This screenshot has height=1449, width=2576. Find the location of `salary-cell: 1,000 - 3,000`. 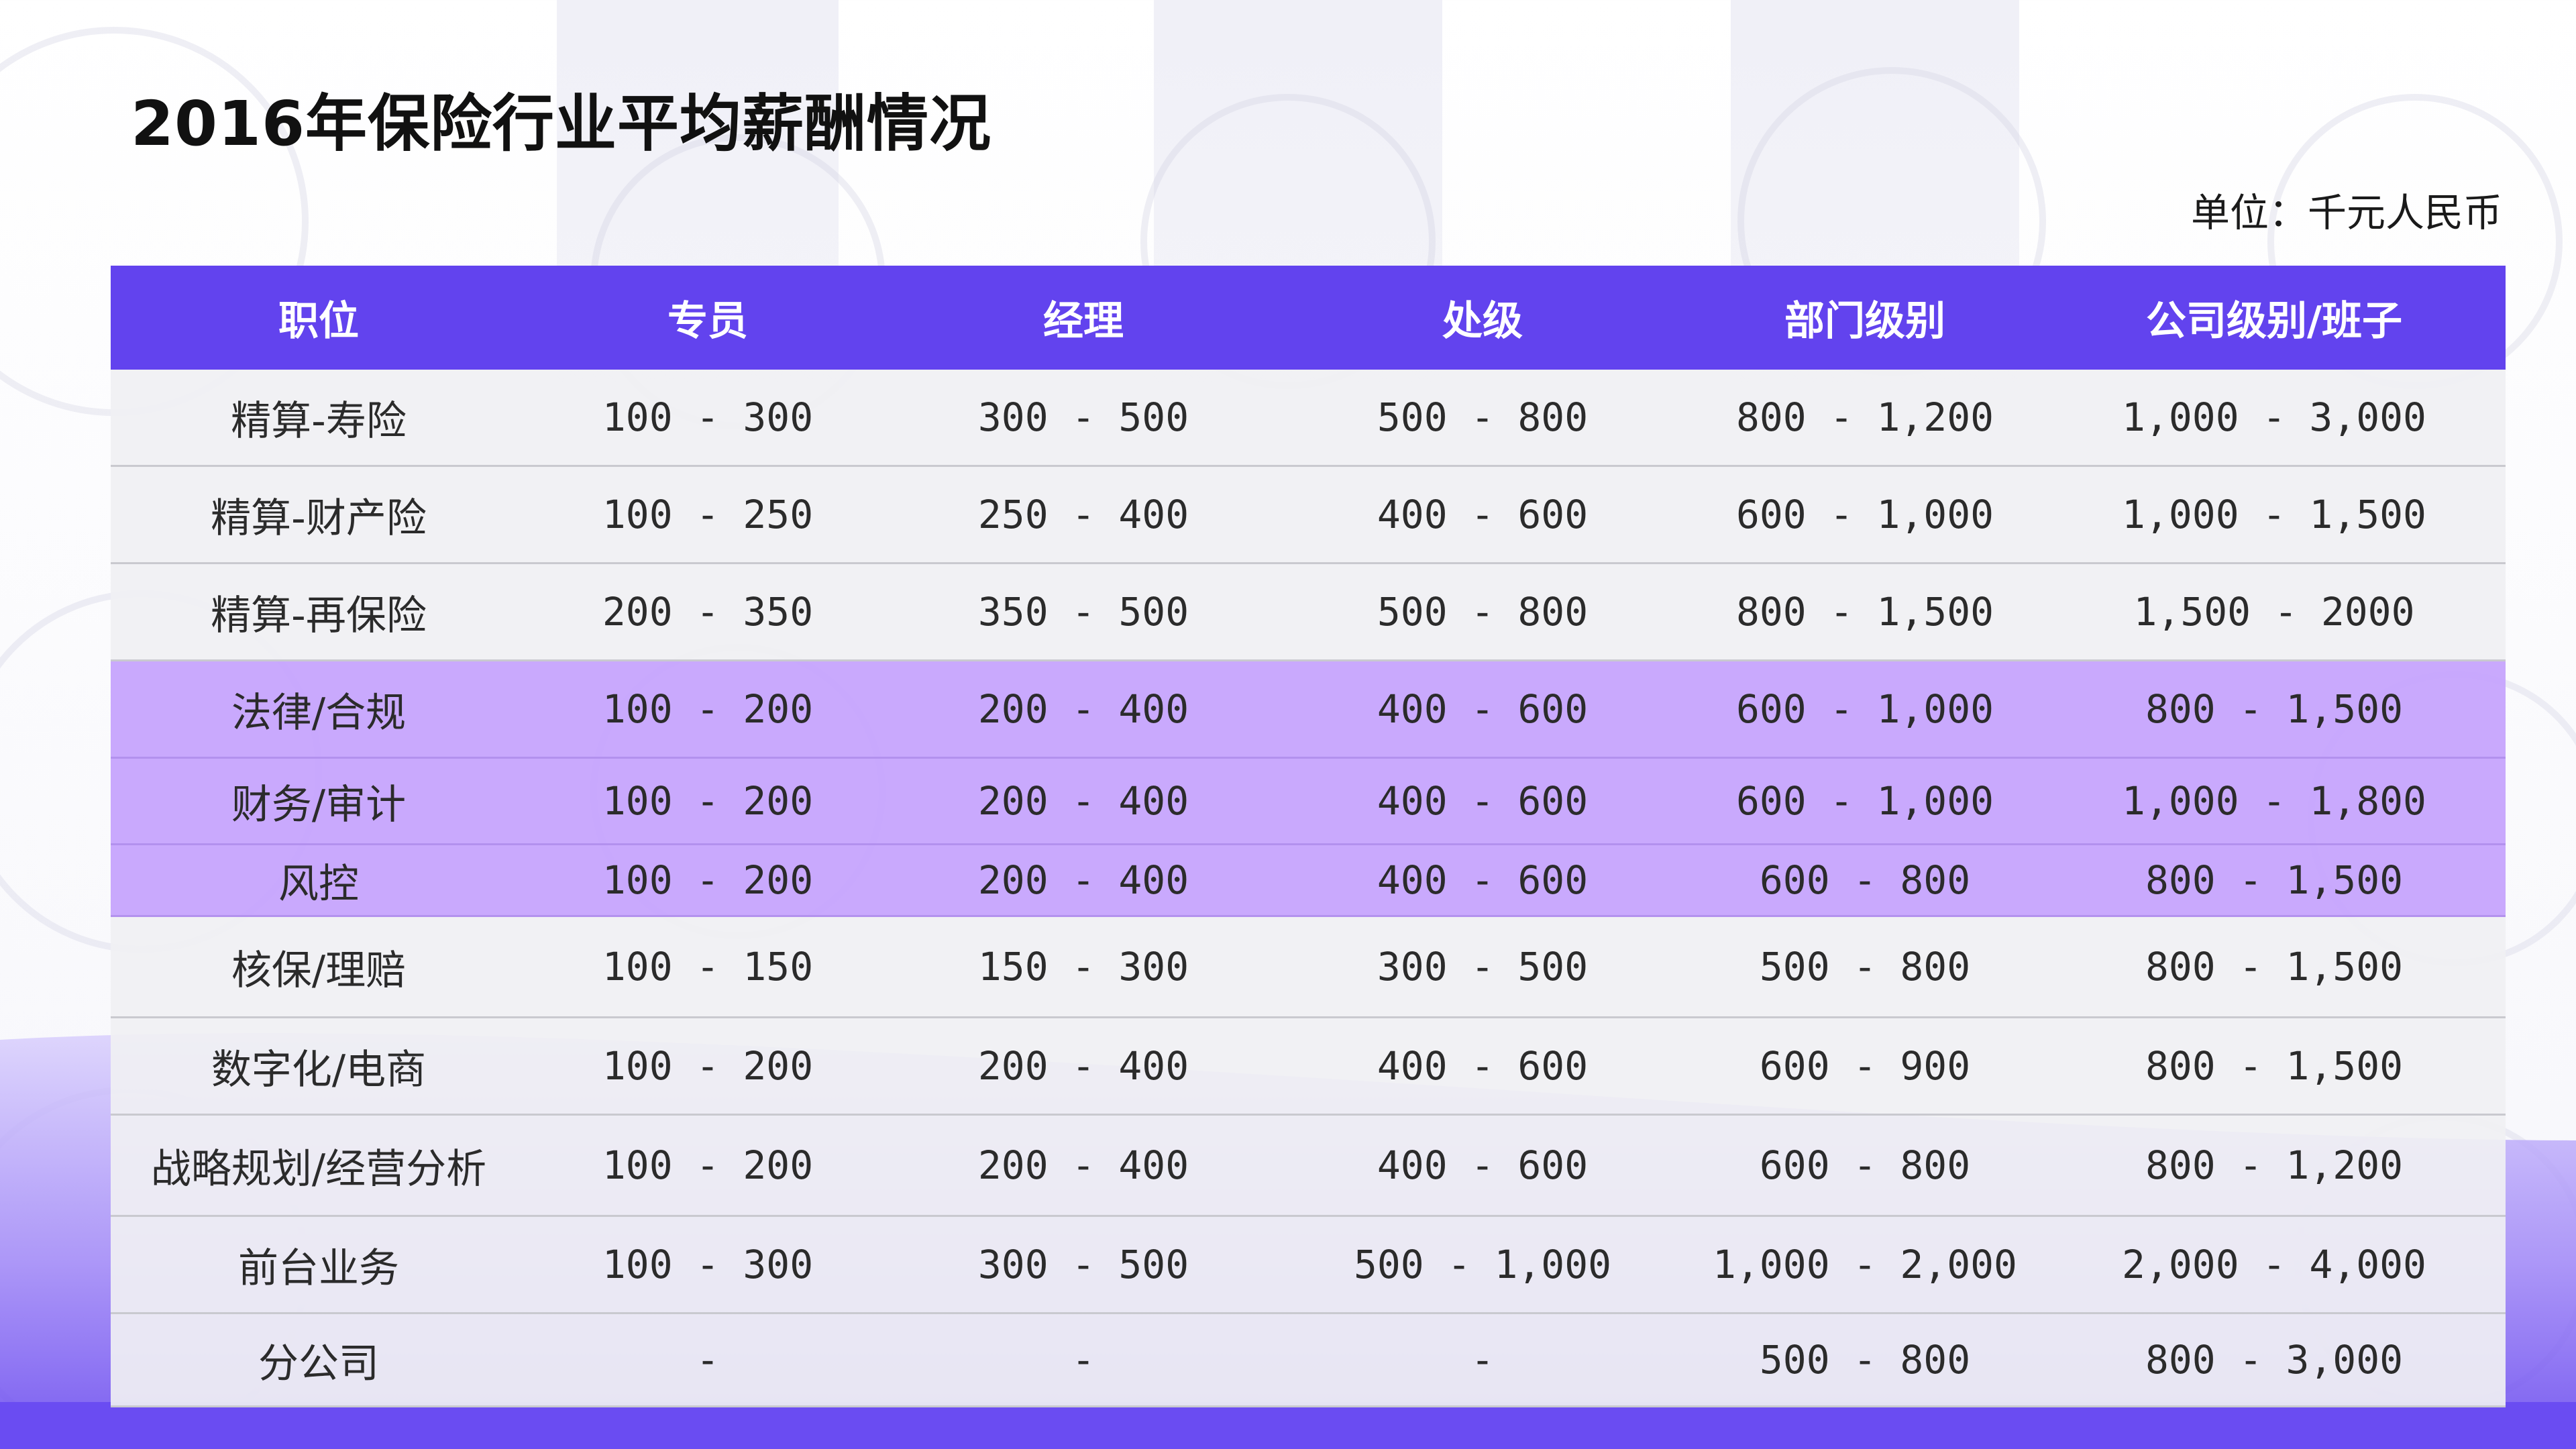

salary-cell: 1,000 - 3,000 is located at coordinates (2274, 418).